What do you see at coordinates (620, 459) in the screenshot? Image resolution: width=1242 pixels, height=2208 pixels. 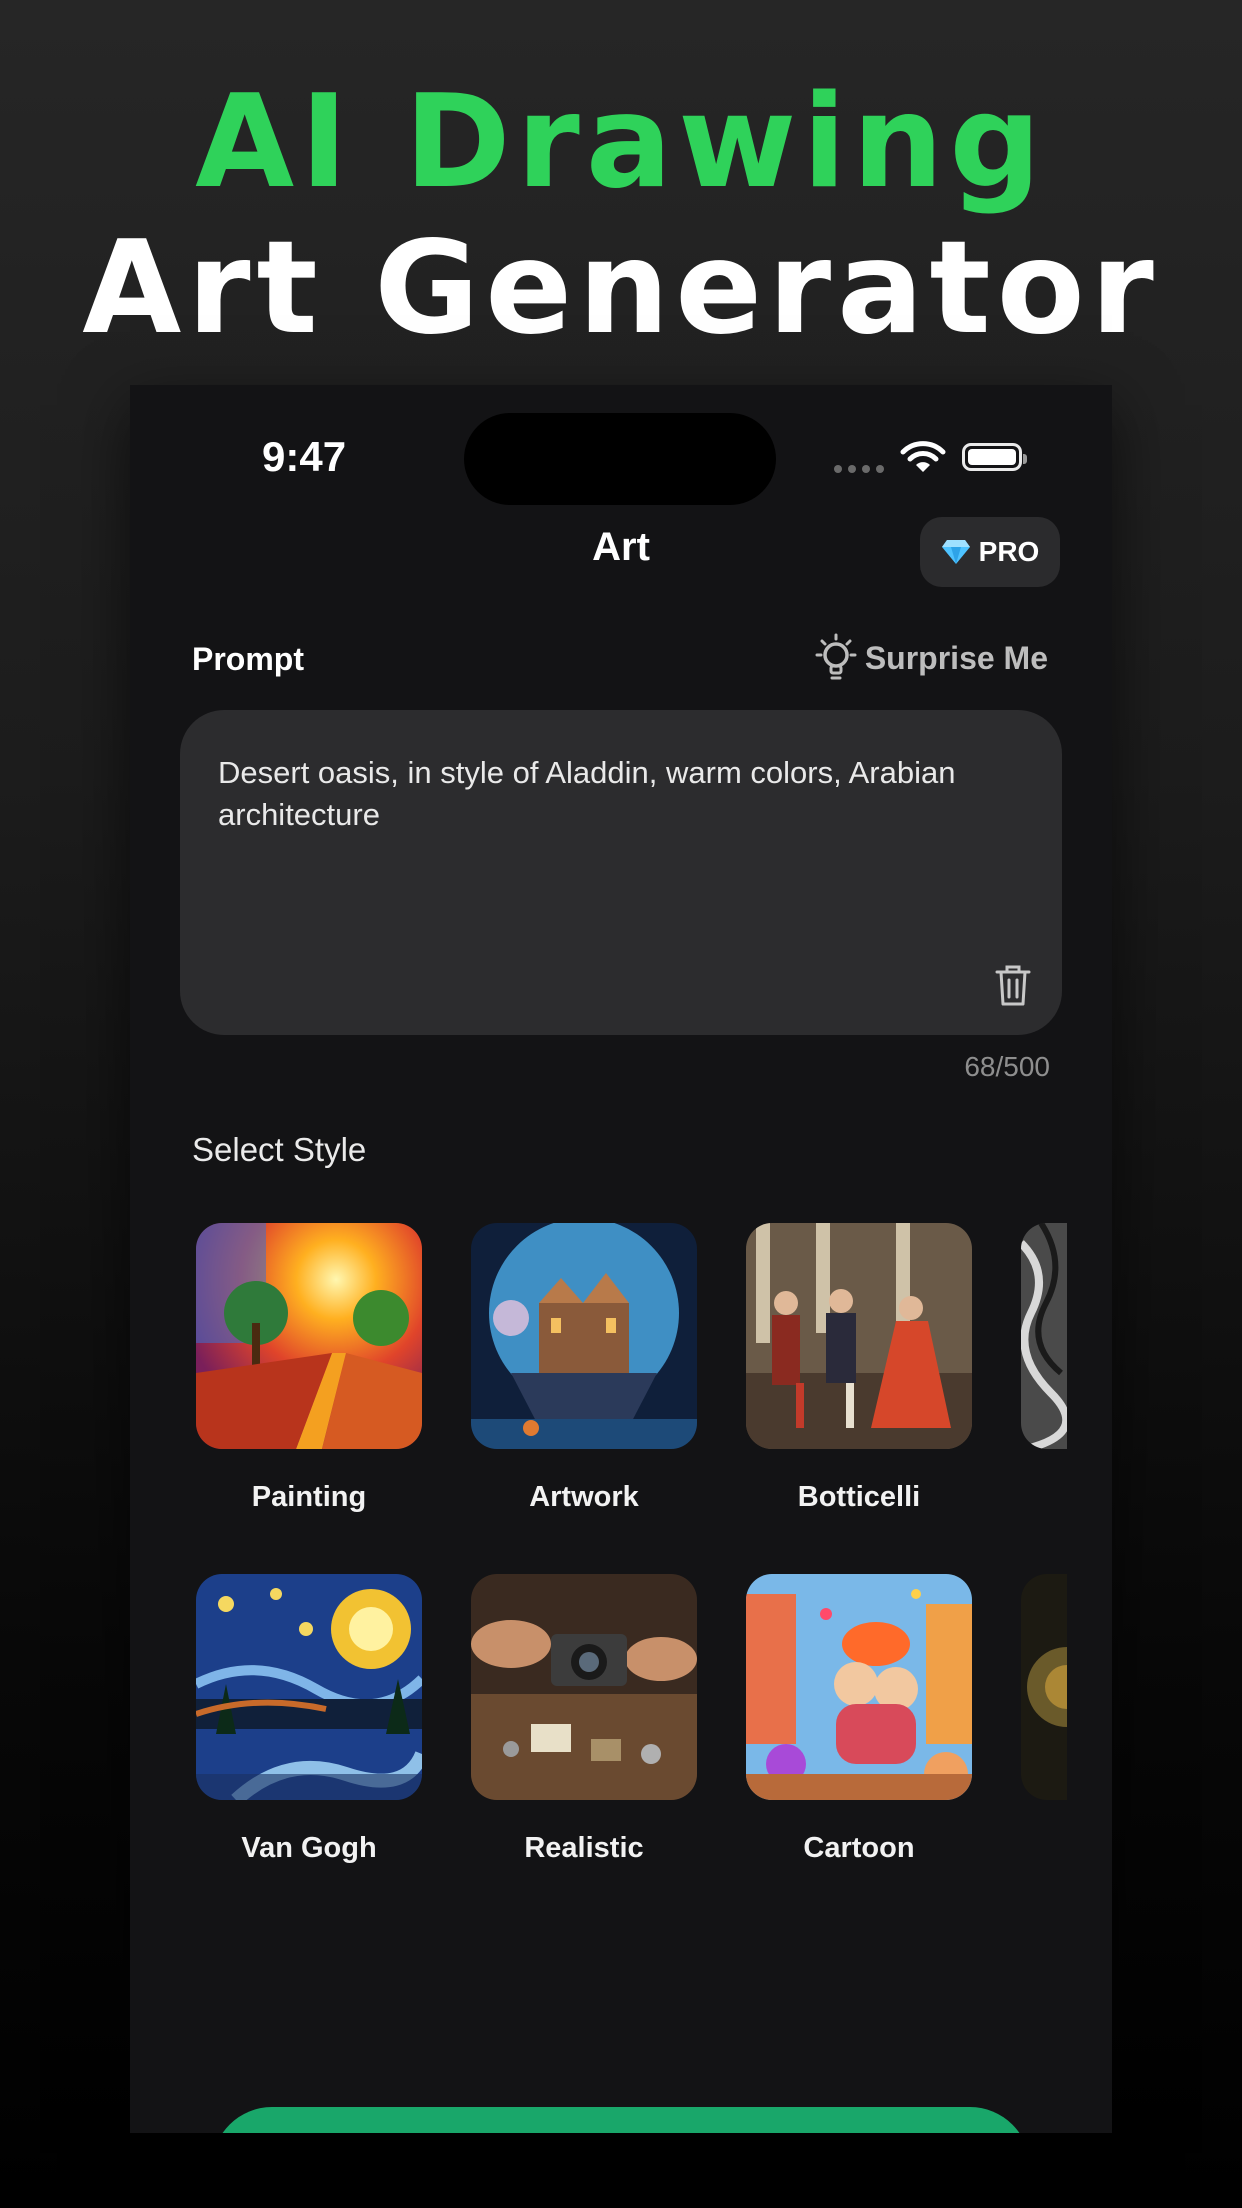 I see `dynamic-island` at bounding box center [620, 459].